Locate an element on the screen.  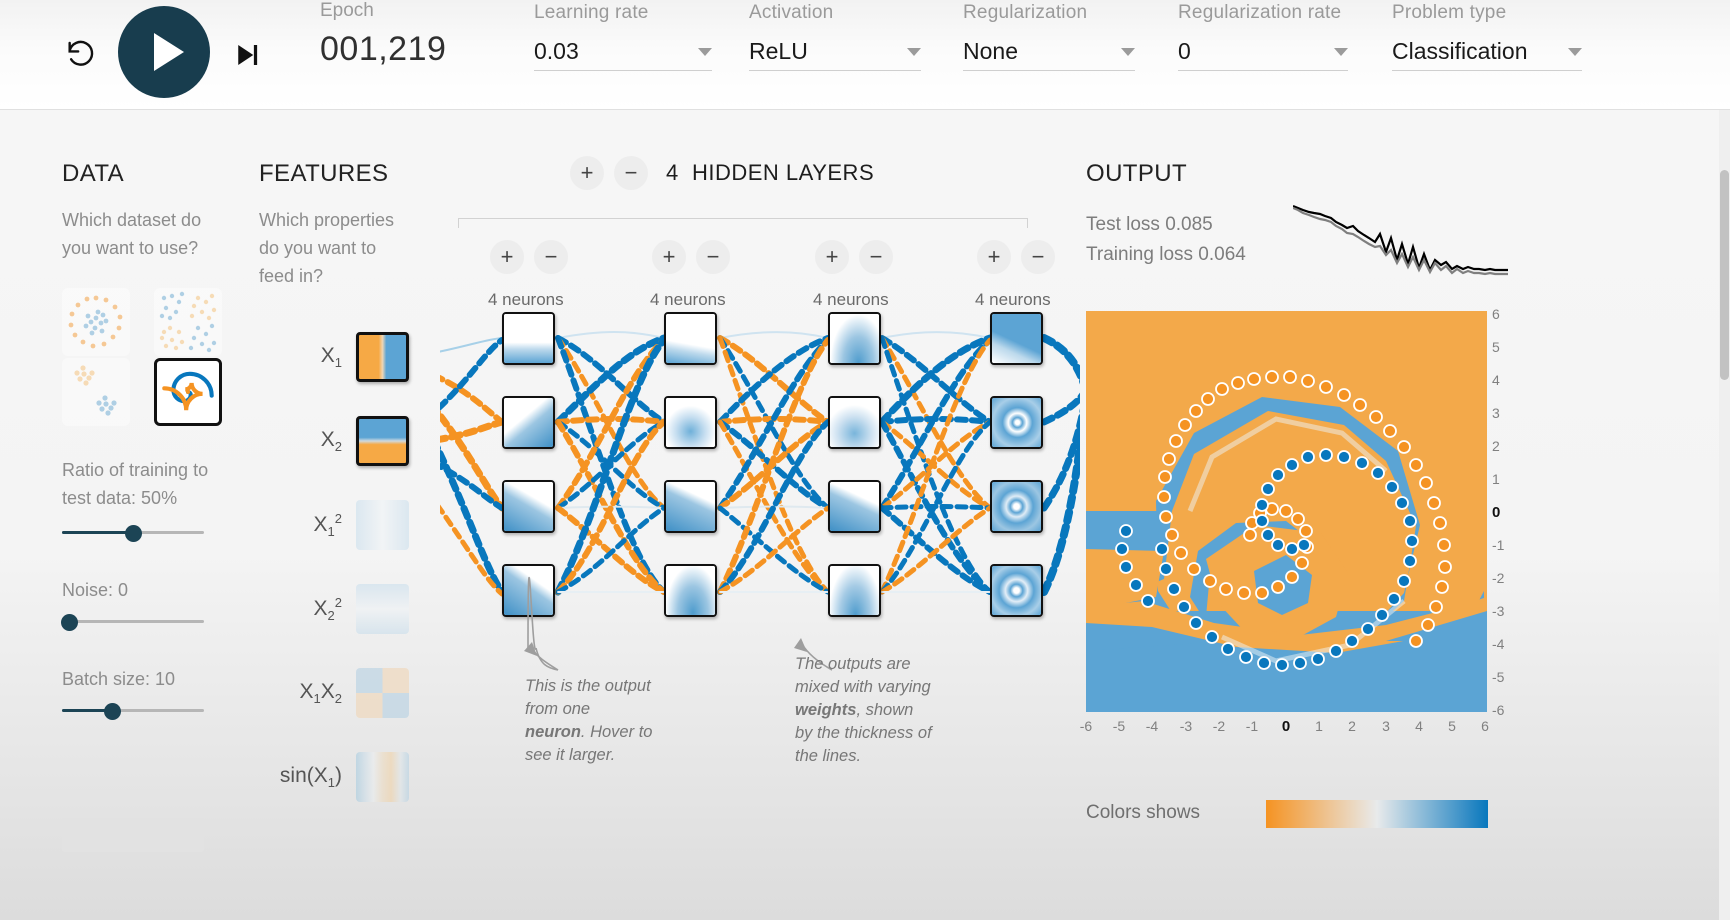
feature-x2-thumbnail is located at coordinates (382, 441).